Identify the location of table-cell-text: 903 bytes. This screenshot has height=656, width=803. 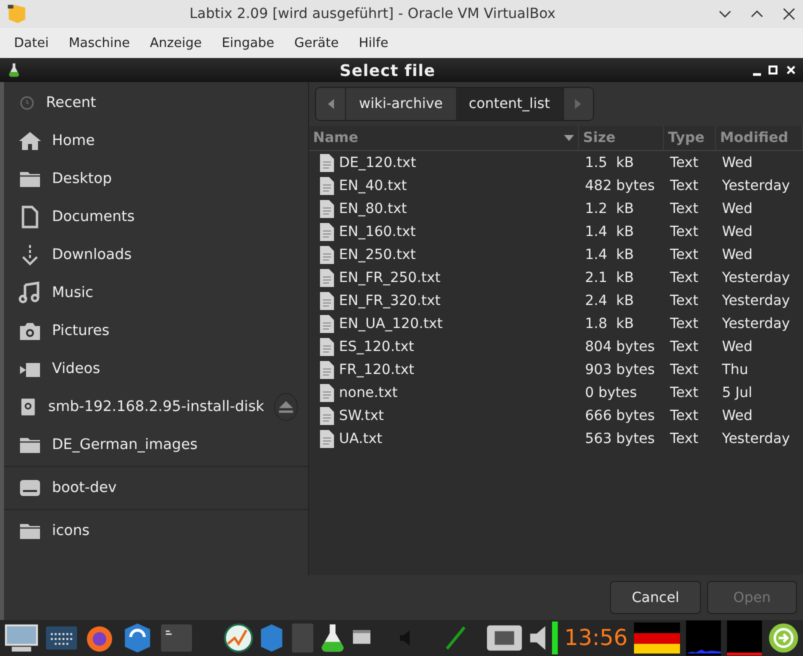
(620, 370).